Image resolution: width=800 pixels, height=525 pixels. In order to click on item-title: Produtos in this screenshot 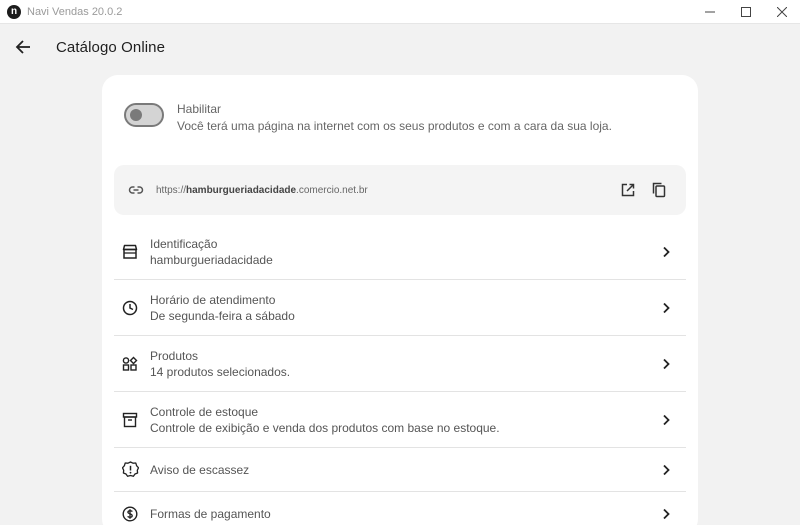, I will do `click(174, 355)`.